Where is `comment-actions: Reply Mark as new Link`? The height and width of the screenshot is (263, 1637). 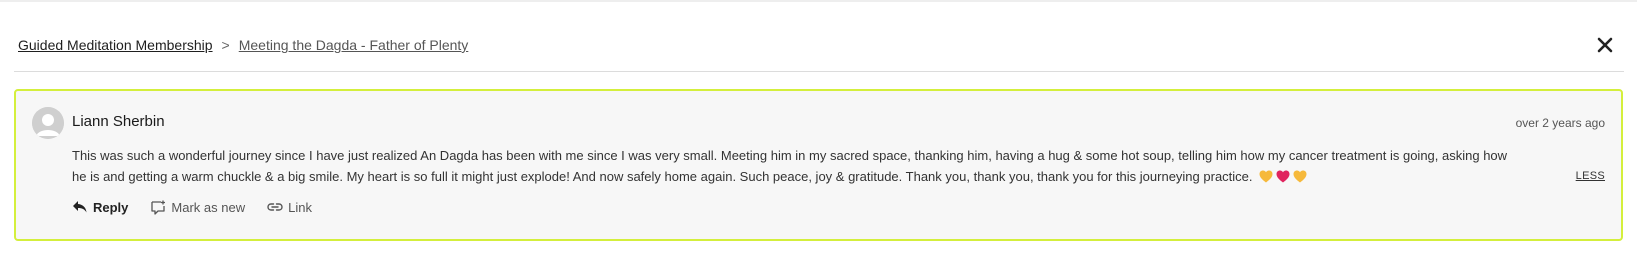
comment-actions: Reply Mark as new Link is located at coordinates (203, 207).